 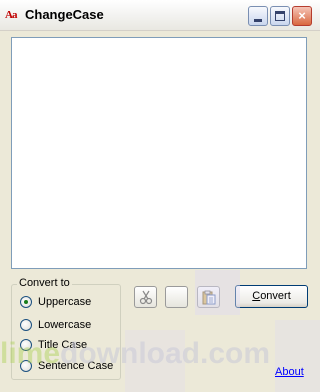 What do you see at coordinates (160, 15) in the screenshot?
I see `title-bar: Aa ChangeCase ×` at bounding box center [160, 15].